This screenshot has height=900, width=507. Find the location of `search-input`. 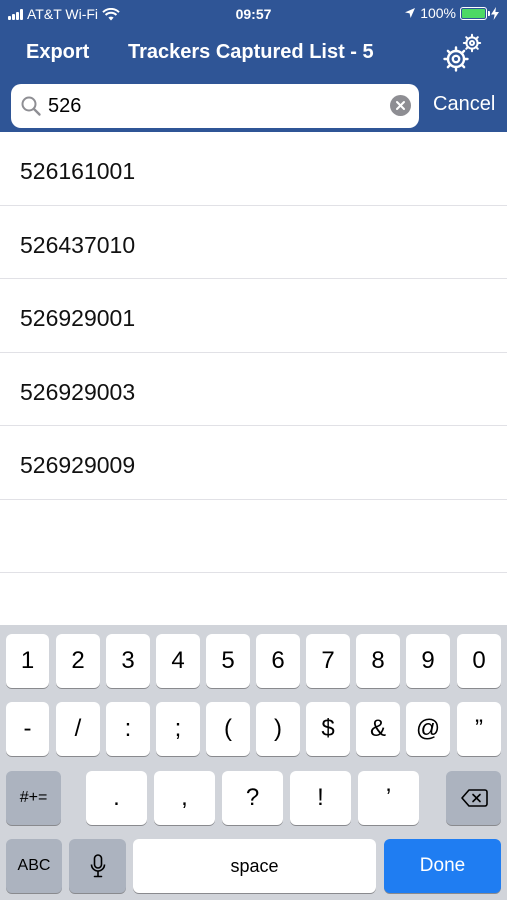

search-input is located at coordinates (213, 106).